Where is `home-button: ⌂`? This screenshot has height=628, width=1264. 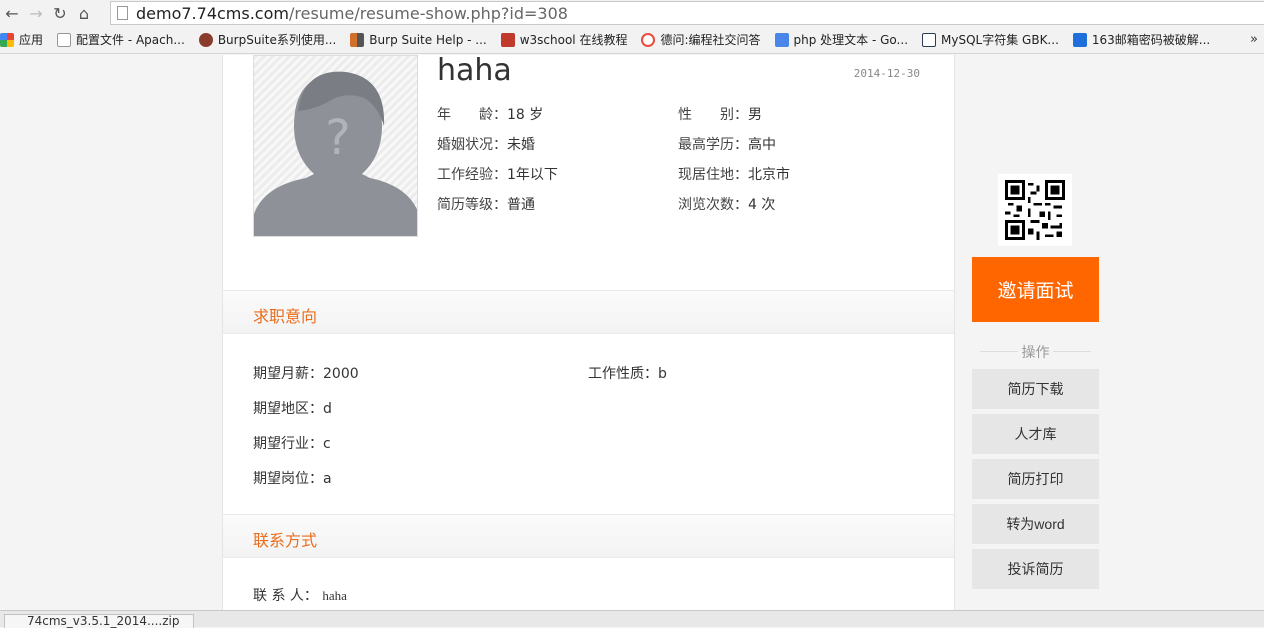
home-button: ⌂ is located at coordinates (84, 13).